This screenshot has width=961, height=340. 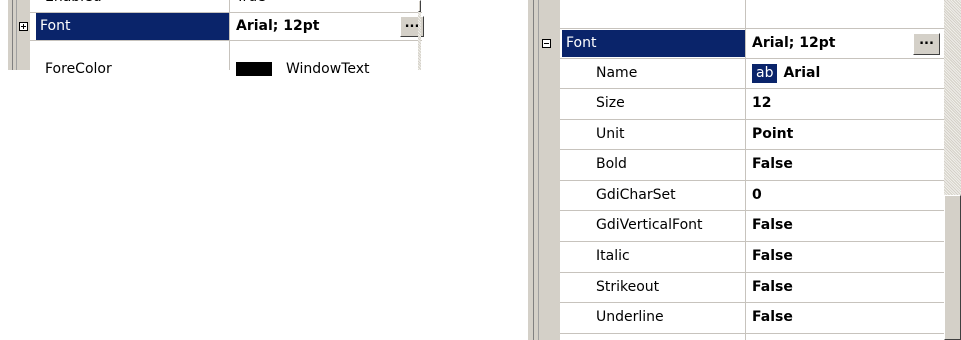 What do you see at coordinates (328, 69) in the screenshot?
I see `left-row-forecolor-value: WindowText` at bounding box center [328, 69].